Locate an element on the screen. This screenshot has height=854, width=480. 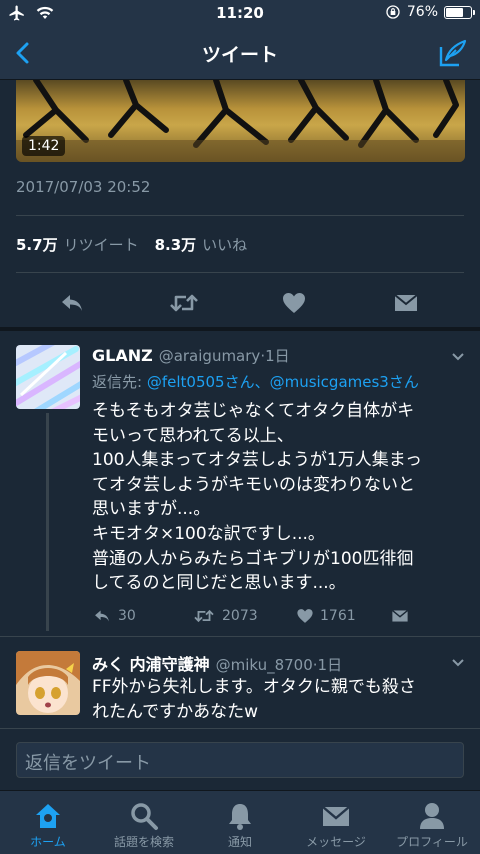
like-count: 8.3万 is located at coordinates (176, 244).